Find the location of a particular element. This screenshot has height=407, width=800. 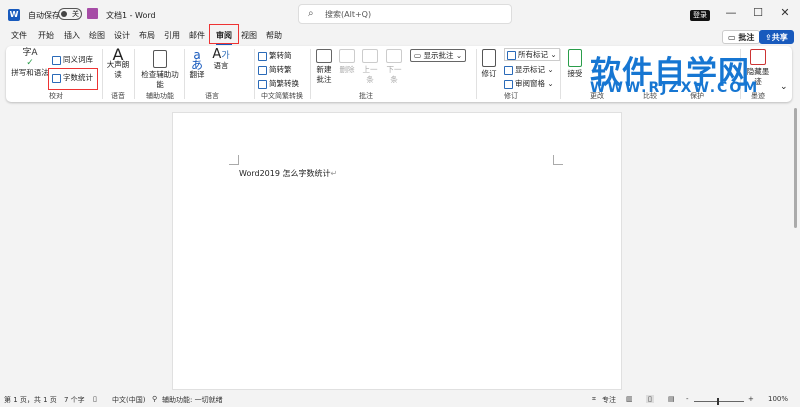

markup-icon is located at coordinates (511, 55).